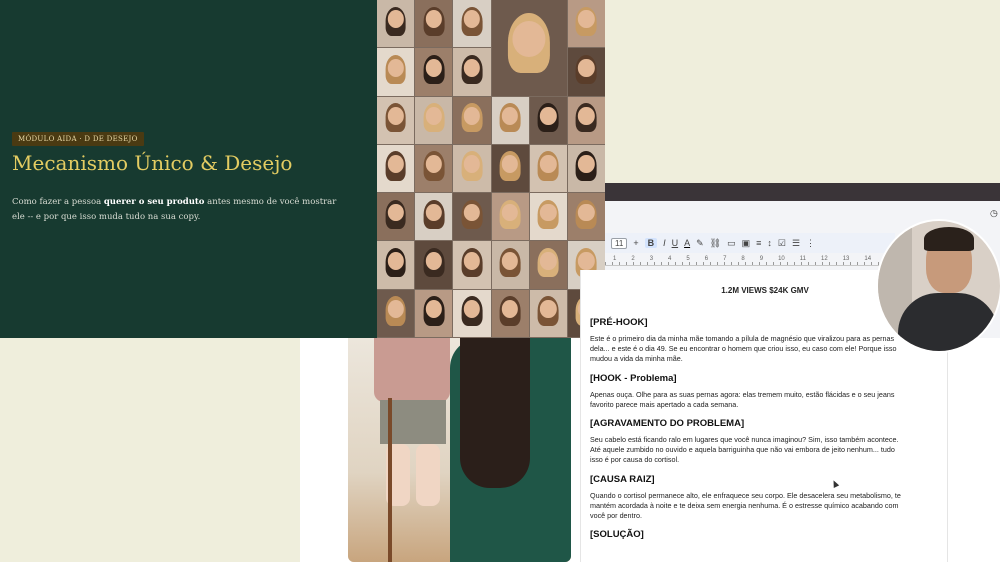 The height and width of the screenshot is (562, 1000). I want to click on ruler-mark: 11, so click(803, 259).